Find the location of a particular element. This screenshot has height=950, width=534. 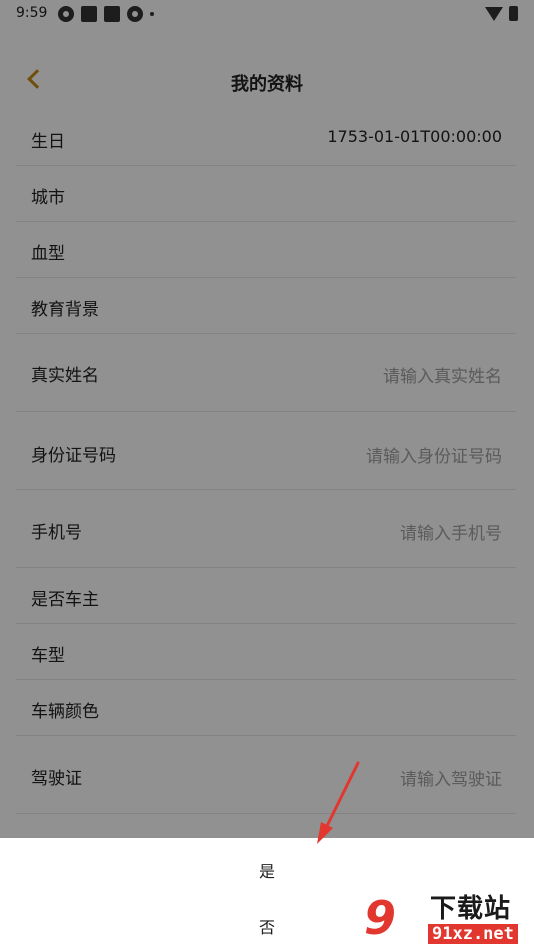

watermark: 9 下载站 91xz.net is located at coordinates (445, 918).